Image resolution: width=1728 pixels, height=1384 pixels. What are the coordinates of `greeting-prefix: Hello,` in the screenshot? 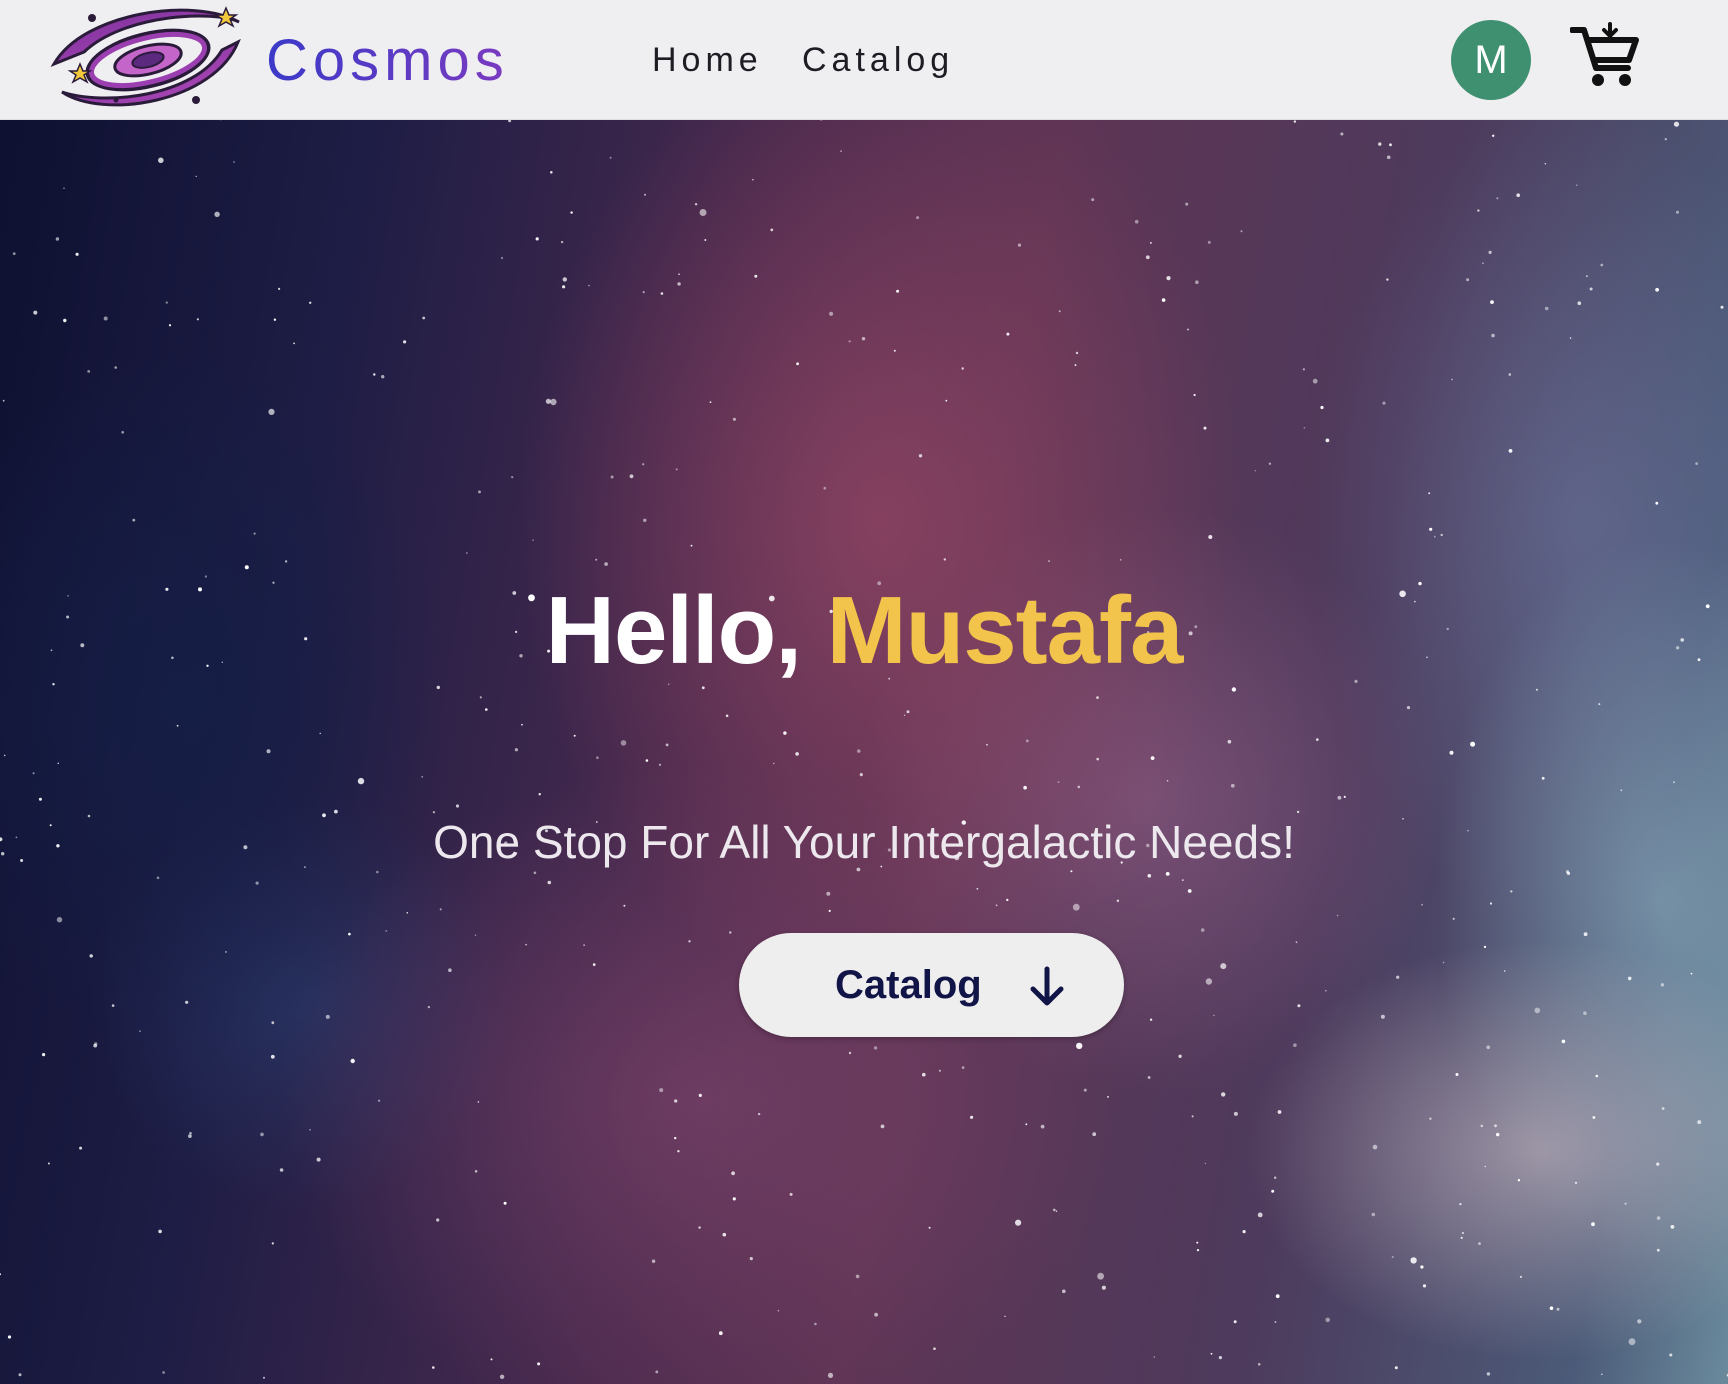 It's located at (673, 630).